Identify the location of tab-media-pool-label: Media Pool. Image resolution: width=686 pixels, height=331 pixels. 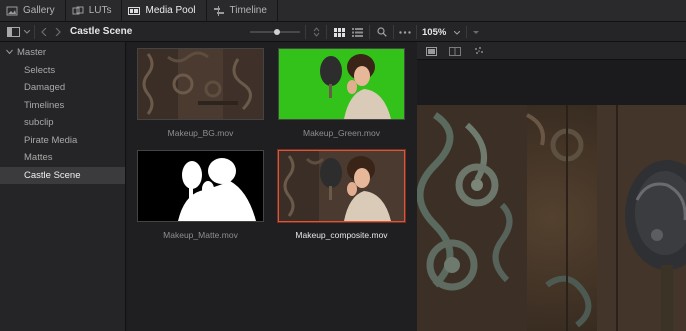
(170, 10).